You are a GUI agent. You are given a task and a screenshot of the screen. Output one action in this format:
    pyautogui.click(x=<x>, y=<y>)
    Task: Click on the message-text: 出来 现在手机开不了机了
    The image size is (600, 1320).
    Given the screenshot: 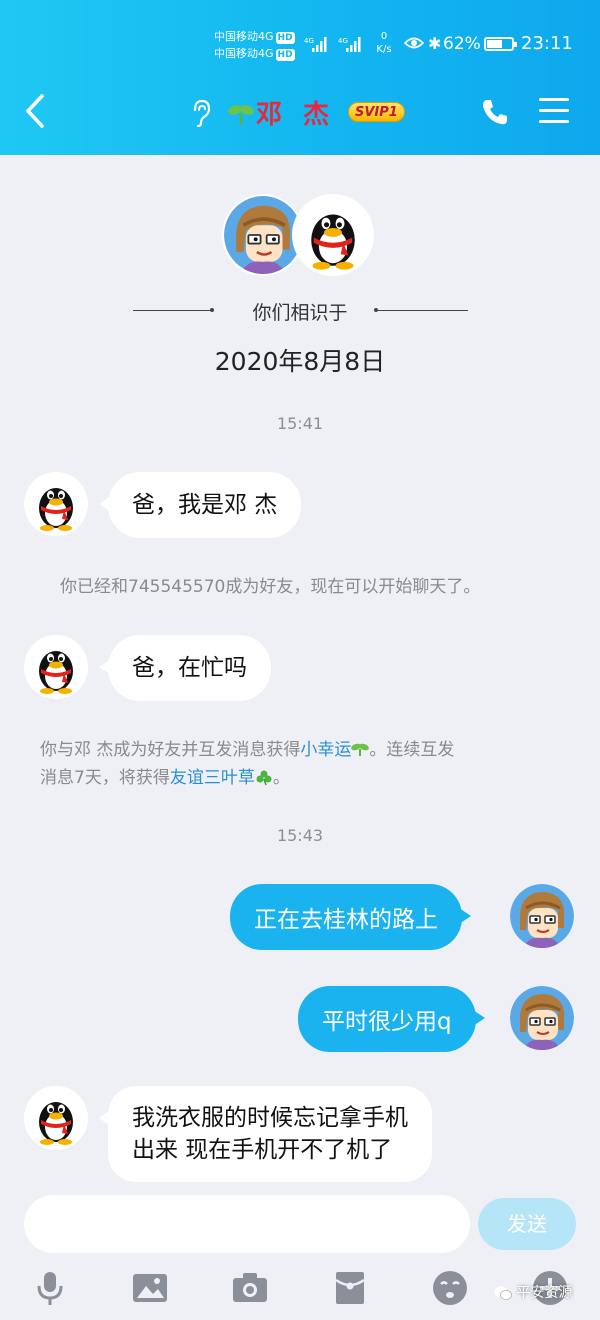 What is the action you would take?
    pyautogui.click(x=262, y=1150)
    